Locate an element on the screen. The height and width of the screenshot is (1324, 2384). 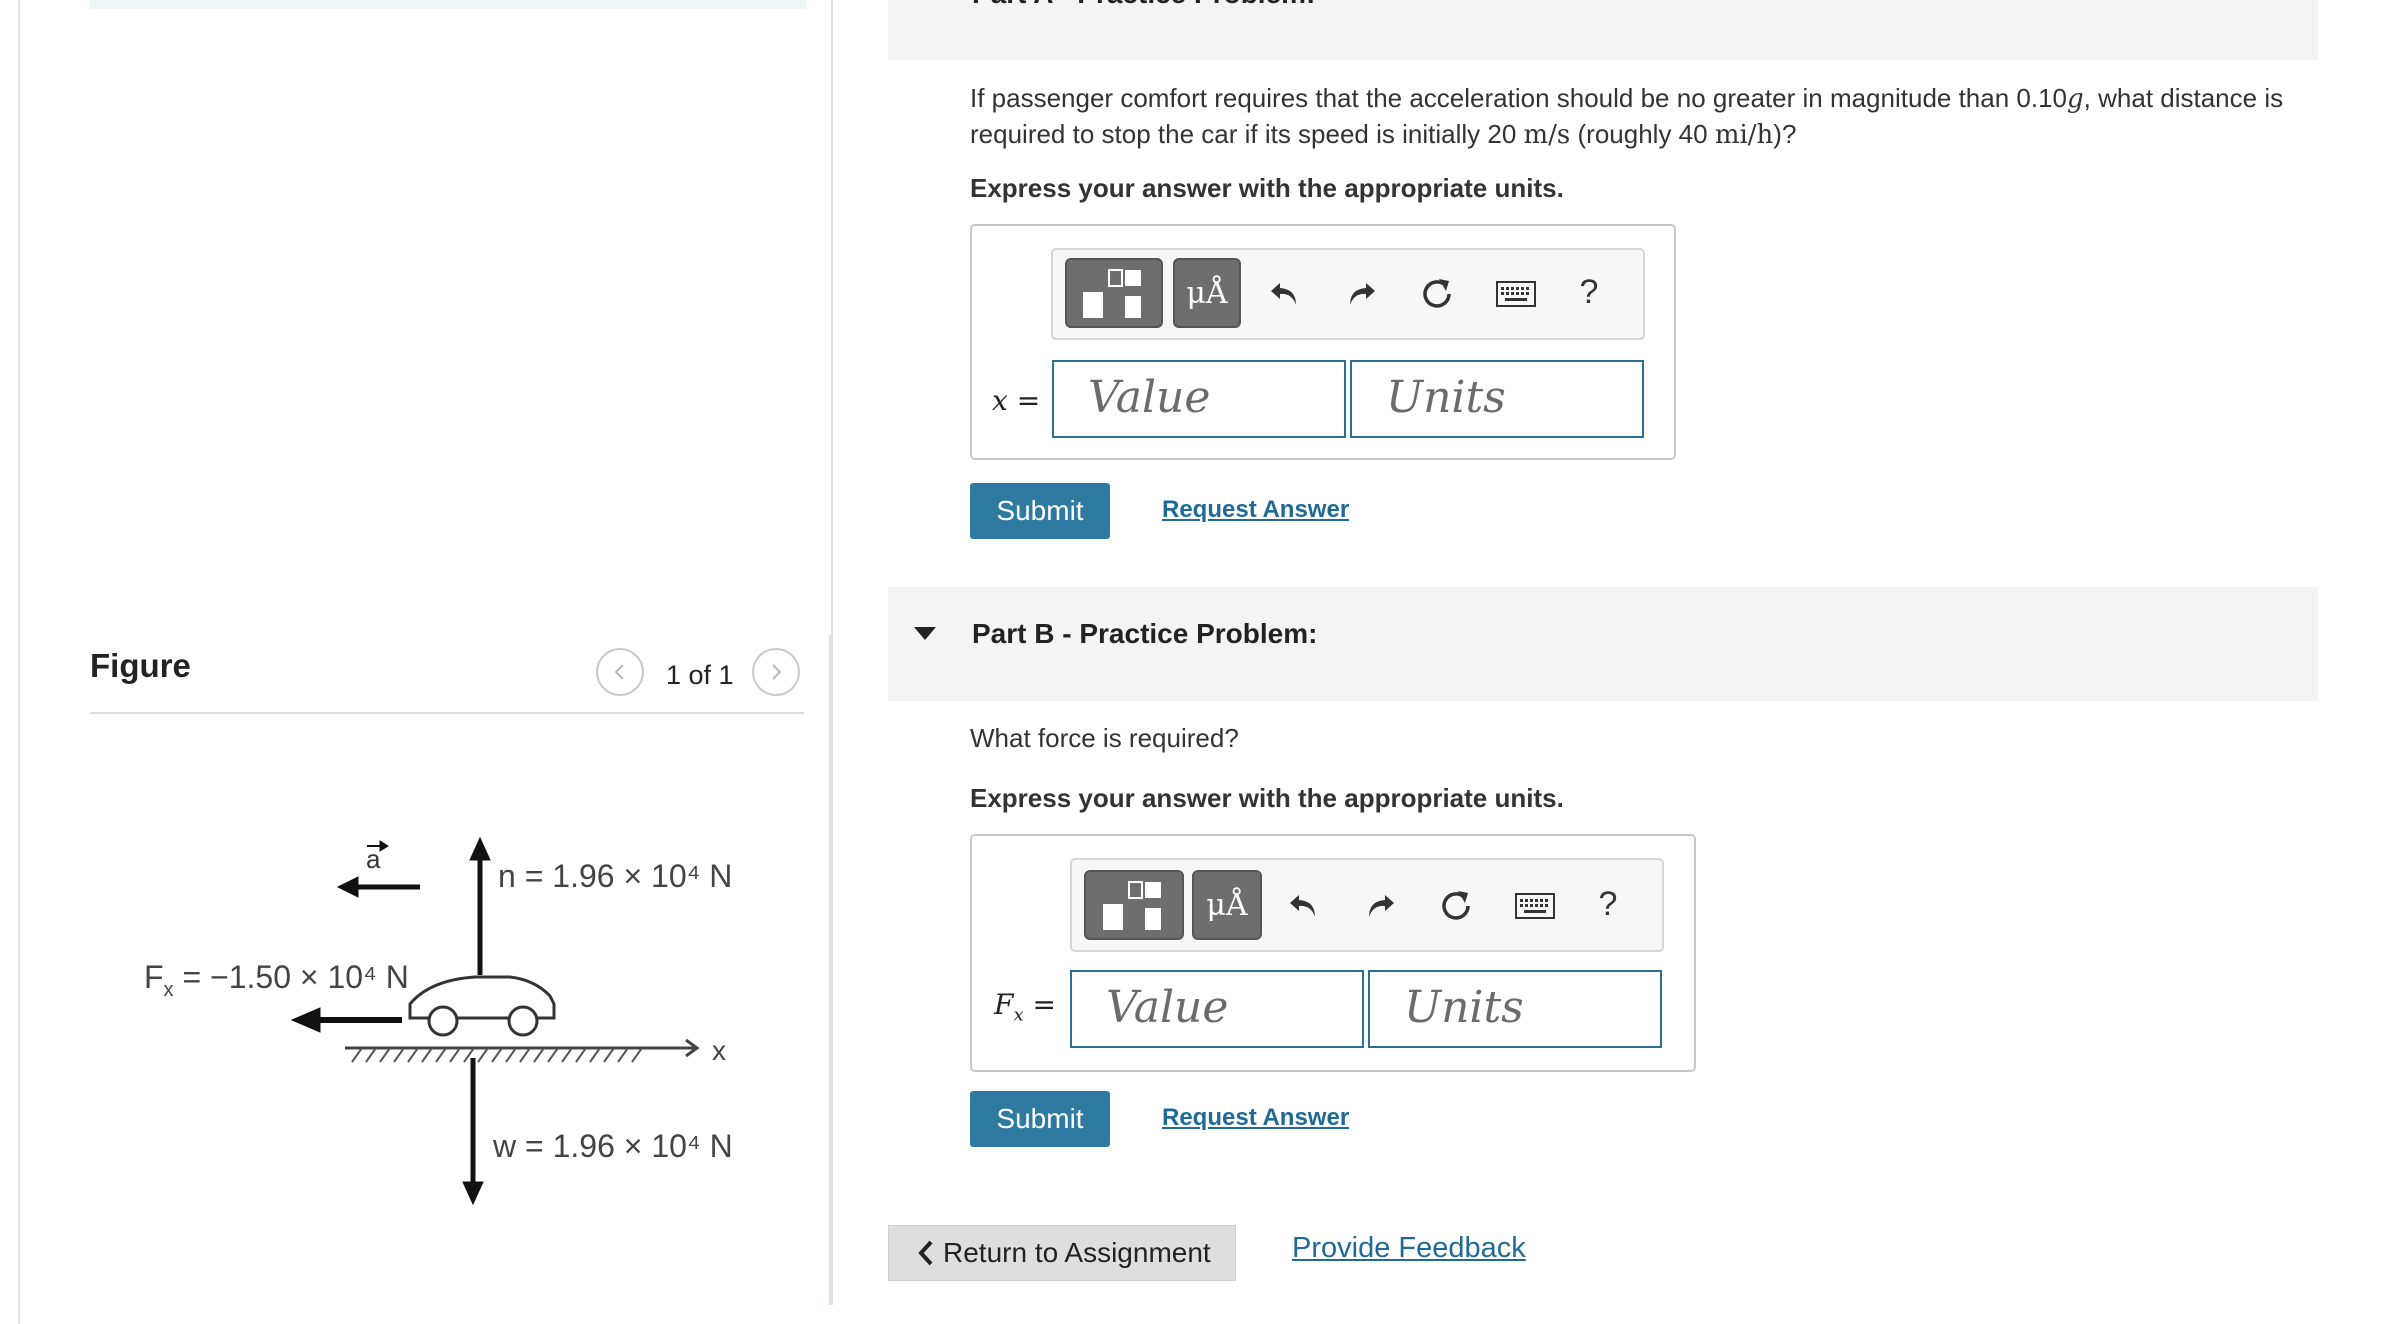
part-b-title: Part B - Practice Problem: is located at coordinates (1145, 633).